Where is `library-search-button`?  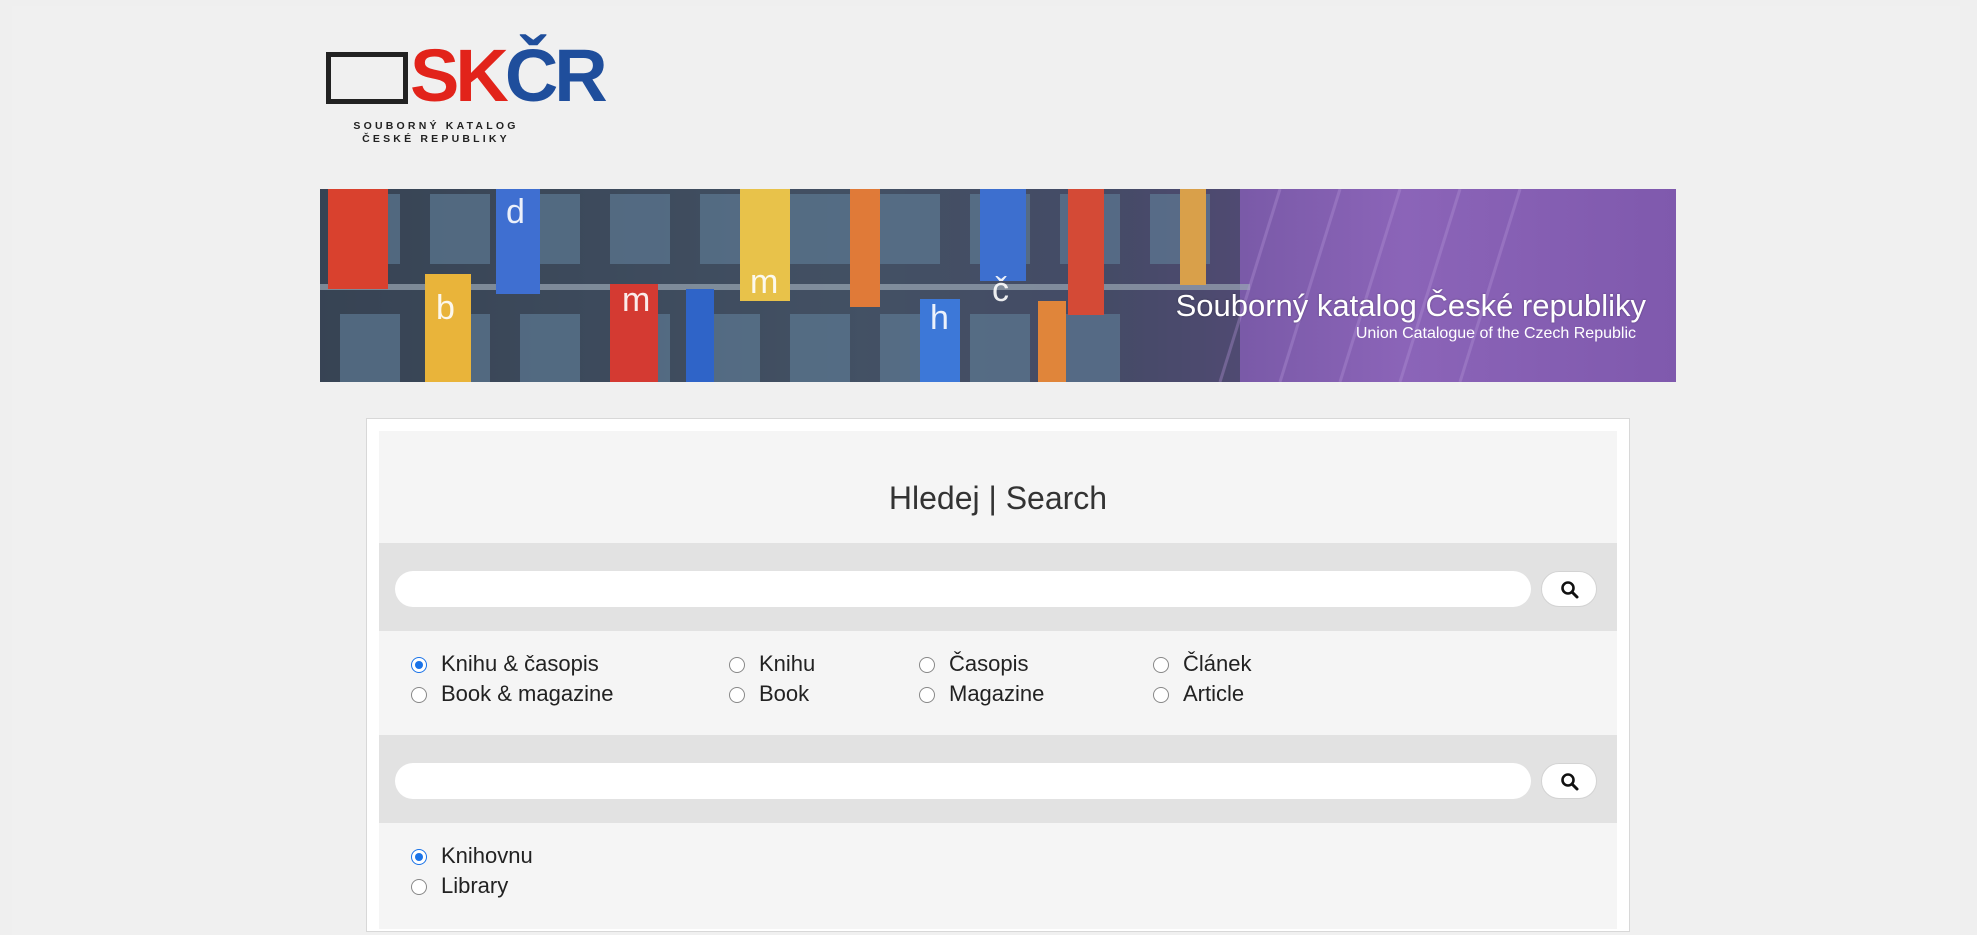
library-search-button is located at coordinates (1569, 781).